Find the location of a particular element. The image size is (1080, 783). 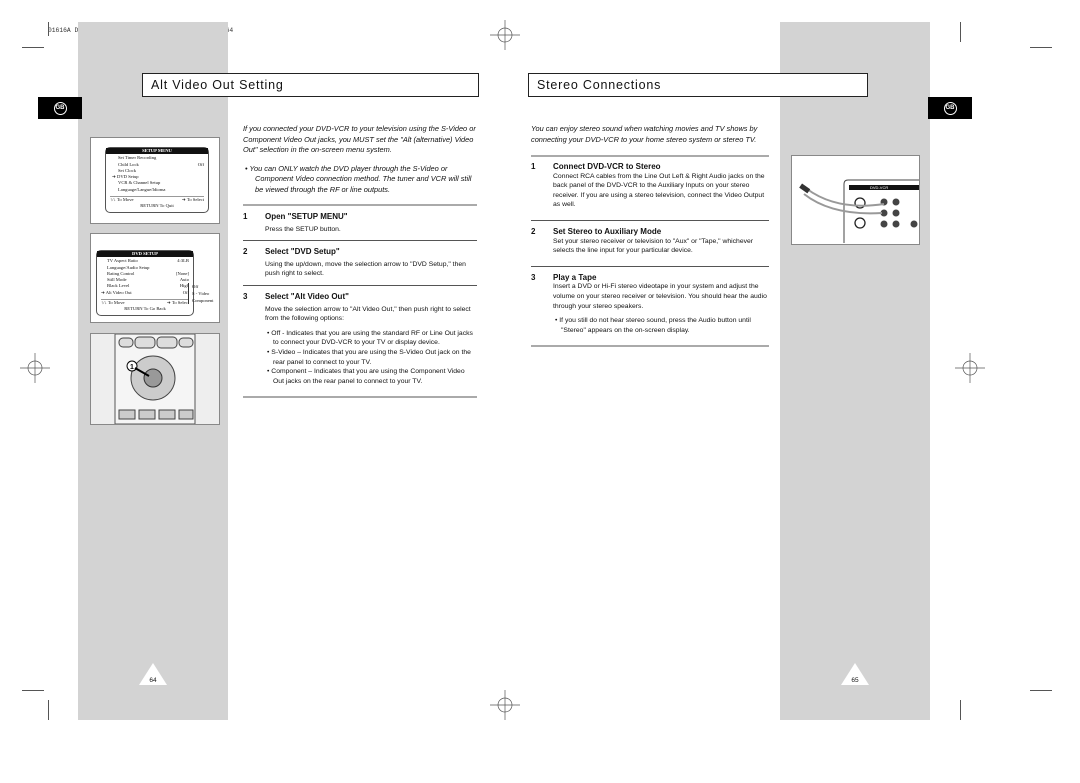

remote-control-image: 1 is located at coordinates (155, 379).